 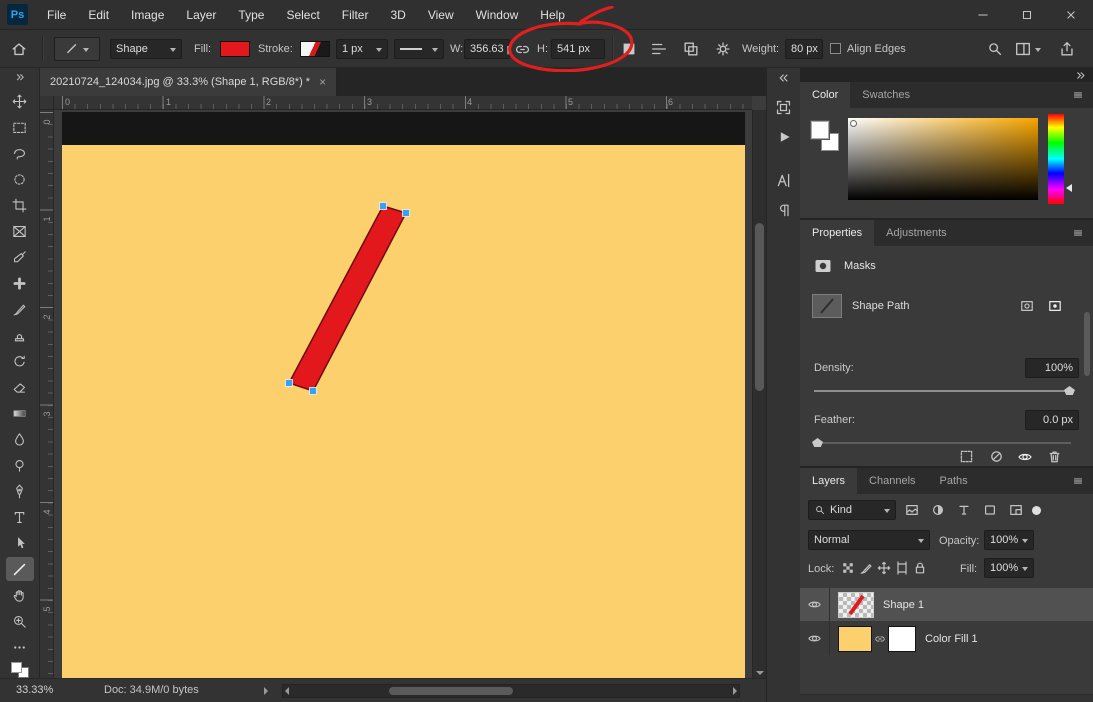 I want to click on fill-swatch, so click(x=235, y=49).